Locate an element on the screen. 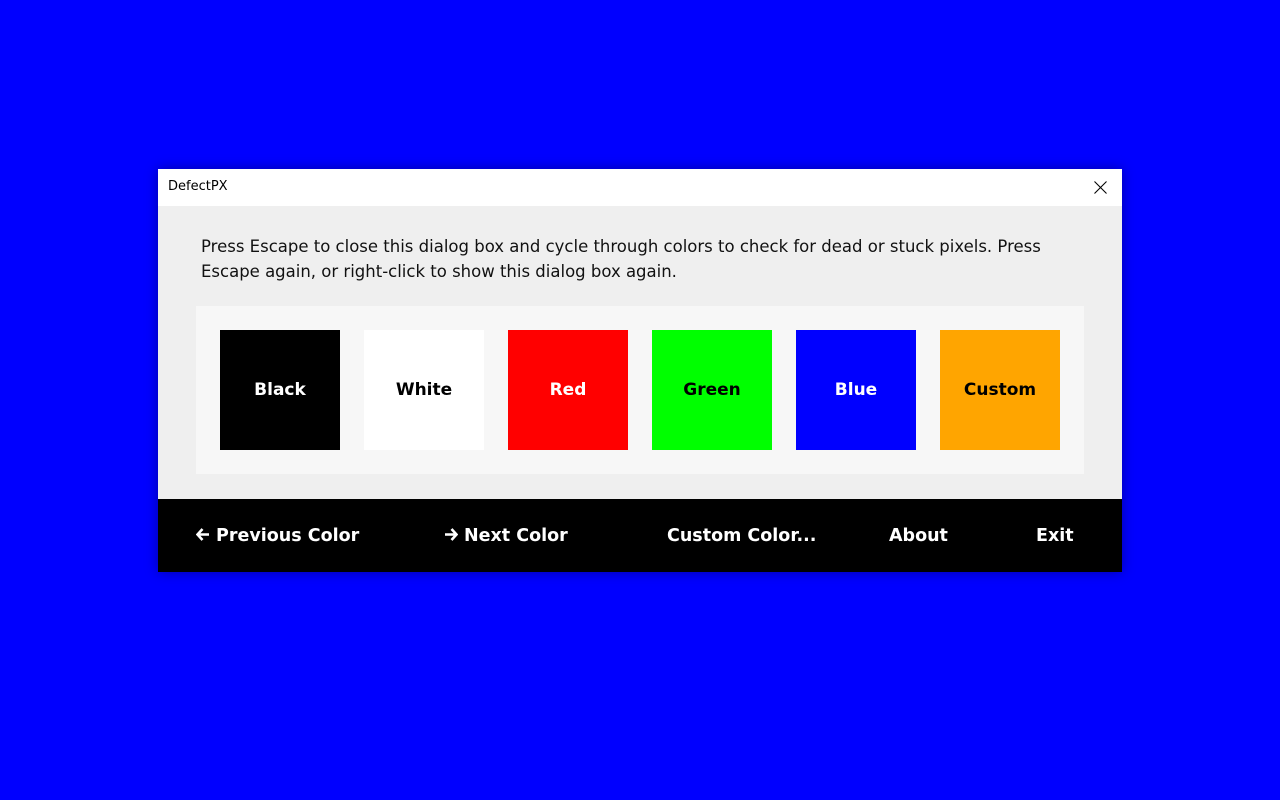 The width and height of the screenshot is (1280, 800). swatch-label: Green is located at coordinates (712, 390).